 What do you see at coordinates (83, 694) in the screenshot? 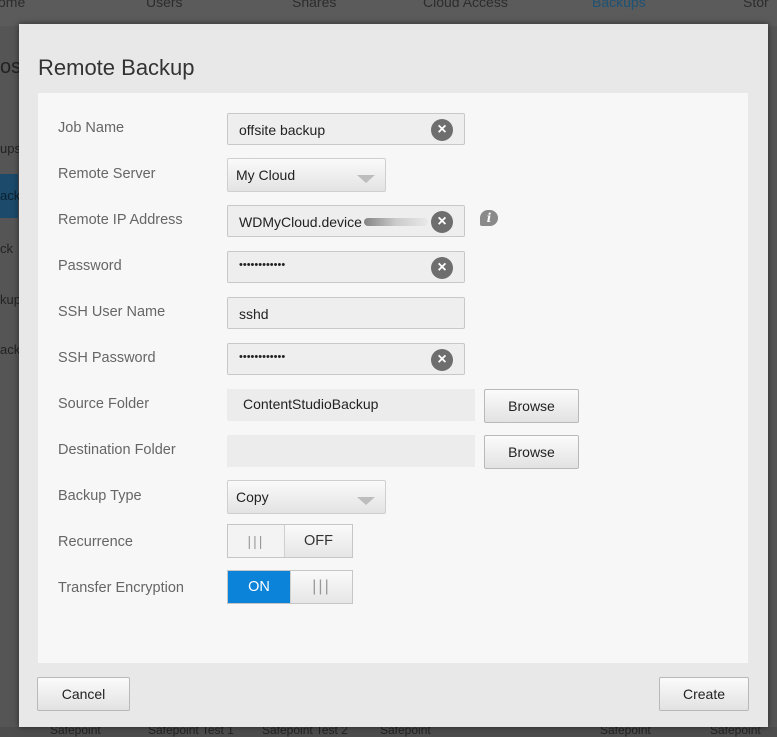
I see `cancel-button: Cancel` at bounding box center [83, 694].